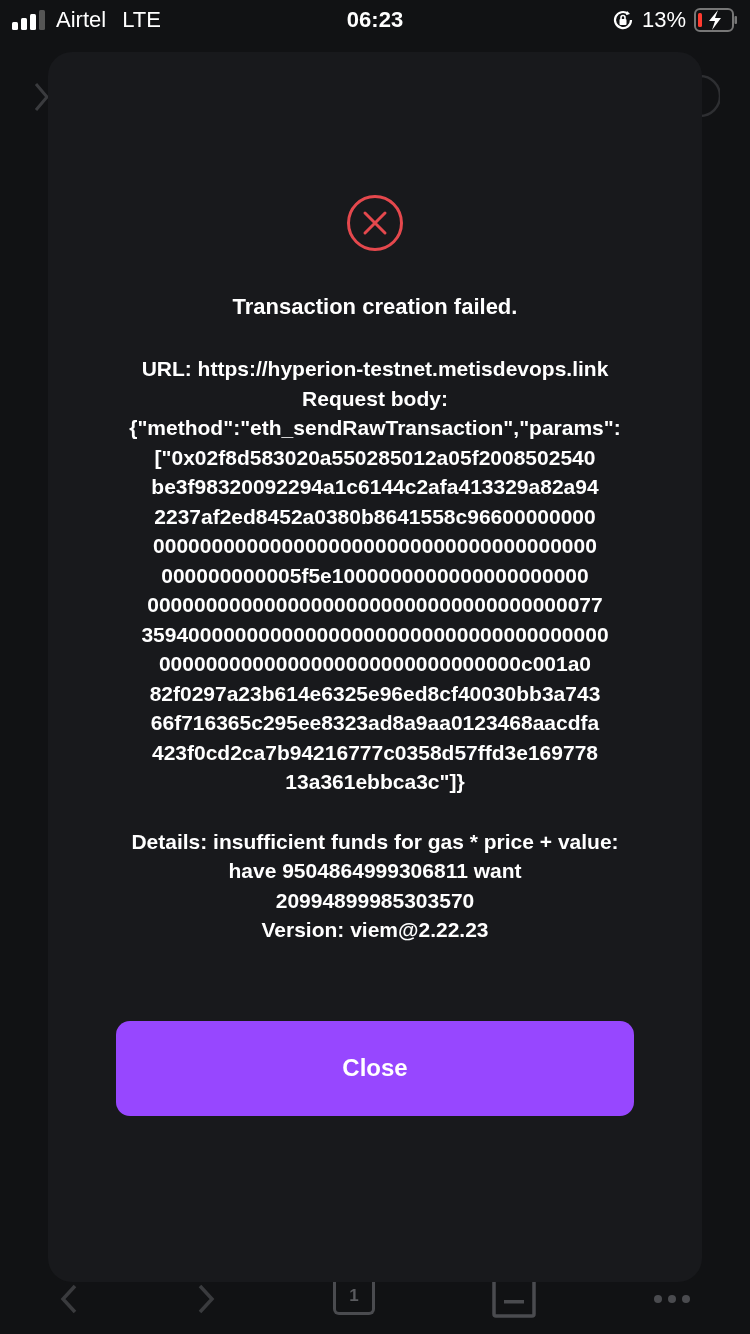 This screenshot has height=1334, width=750. Describe the element at coordinates (375, 885) in the screenshot. I see `error-details: Details: insufficient funds for gas * price + value: have 9504864999306811 want 20994899985303570 Version: viem@2.22.23` at that location.